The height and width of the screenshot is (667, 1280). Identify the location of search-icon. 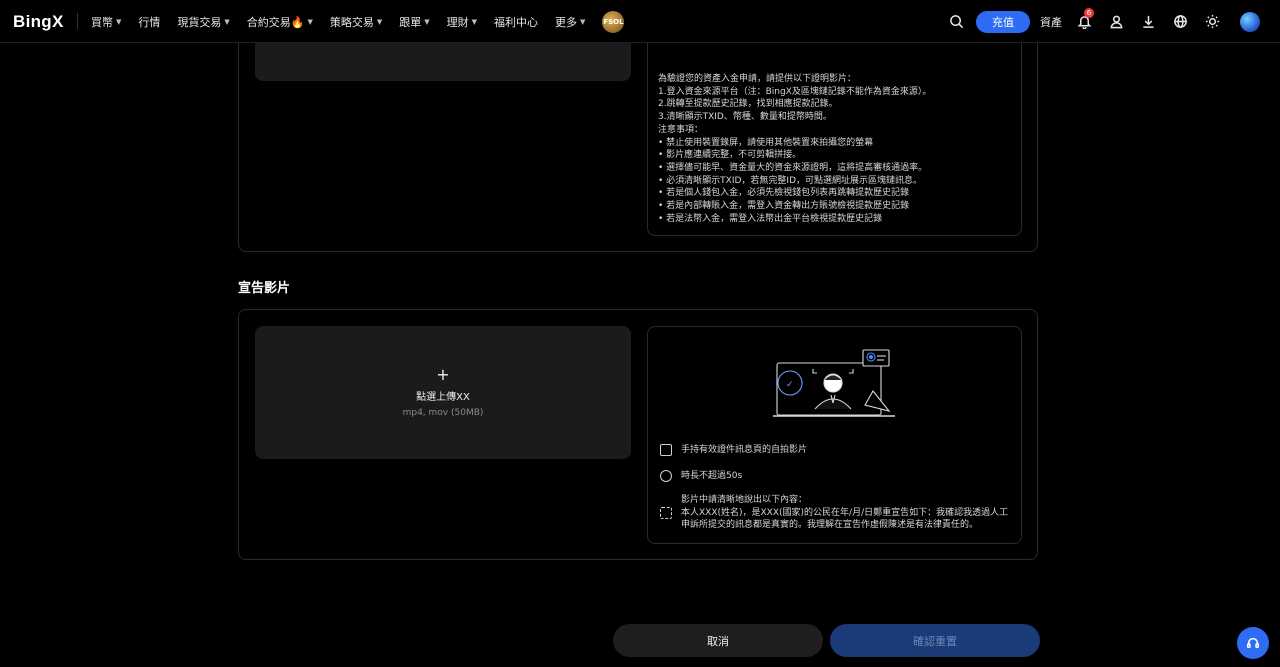
(956, 22).